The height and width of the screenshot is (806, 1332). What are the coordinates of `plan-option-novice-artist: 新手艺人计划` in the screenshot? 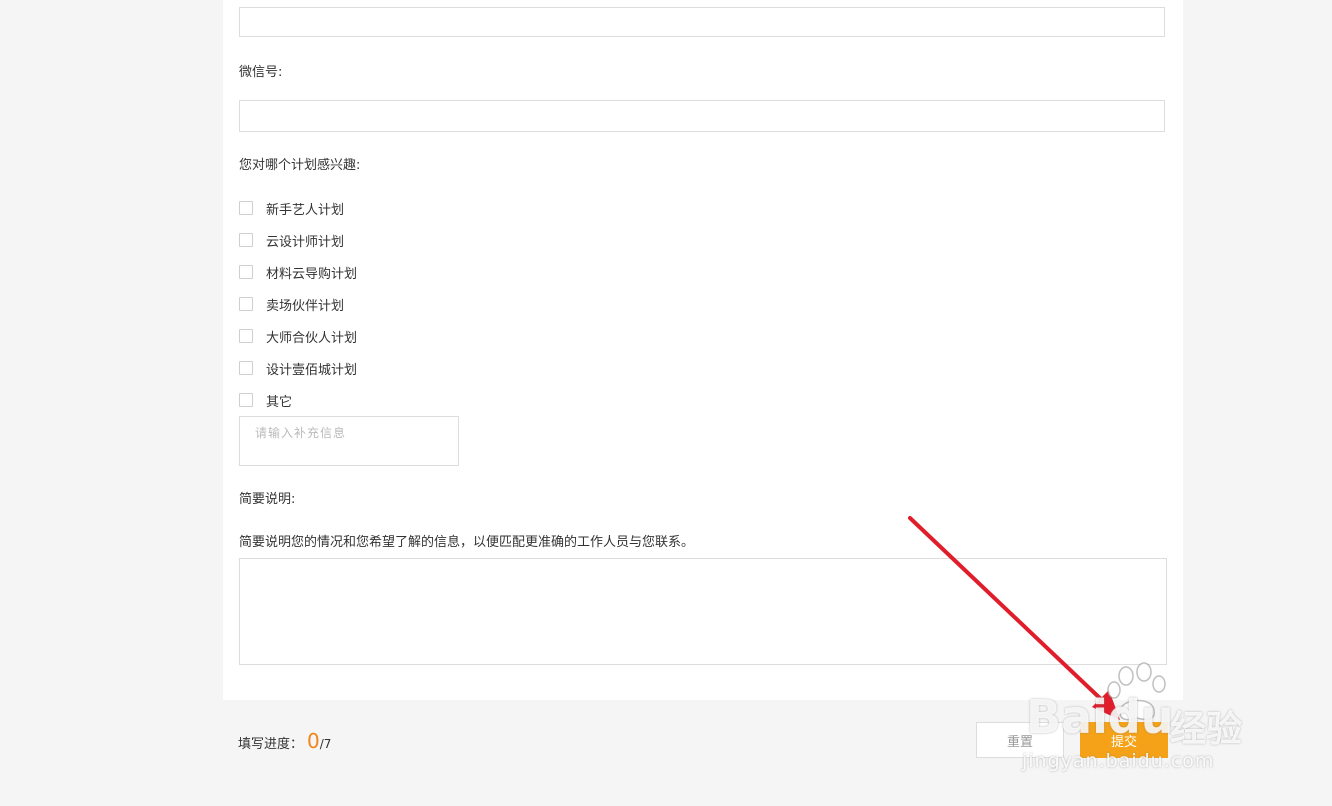 It's located at (292, 208).